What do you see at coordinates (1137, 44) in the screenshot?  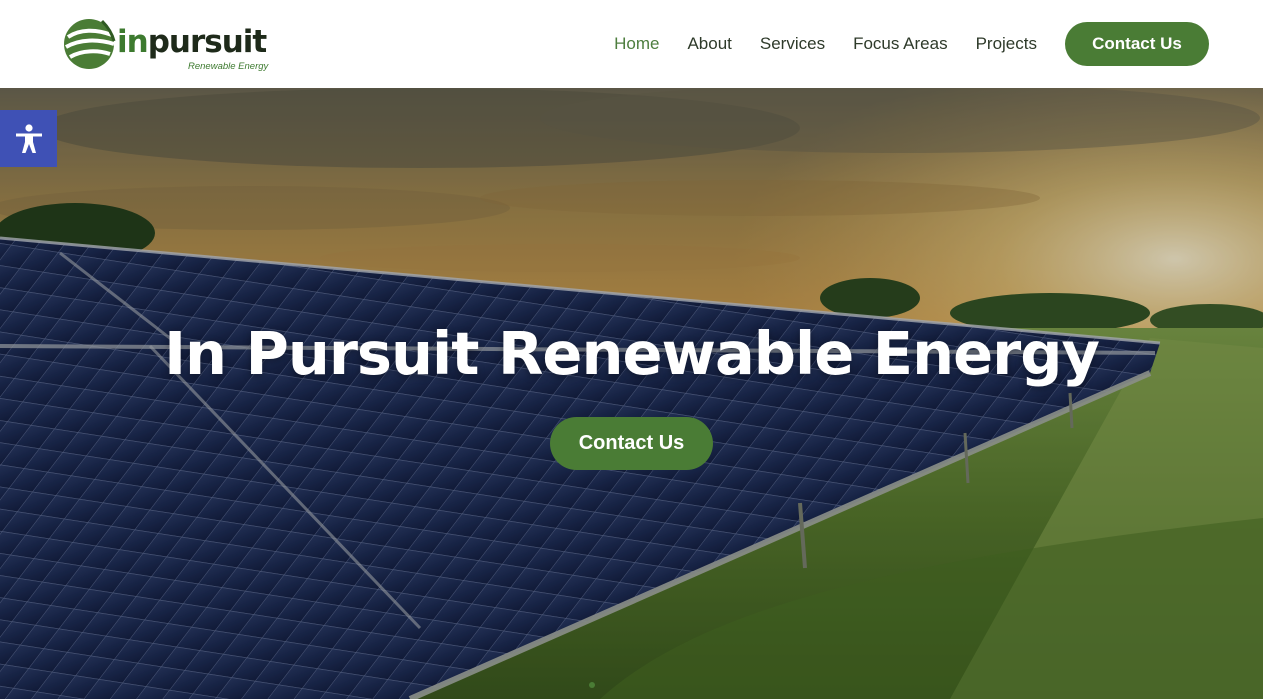 I see `header-contact-button: Contact Us` at bounding box center [1137, 44].